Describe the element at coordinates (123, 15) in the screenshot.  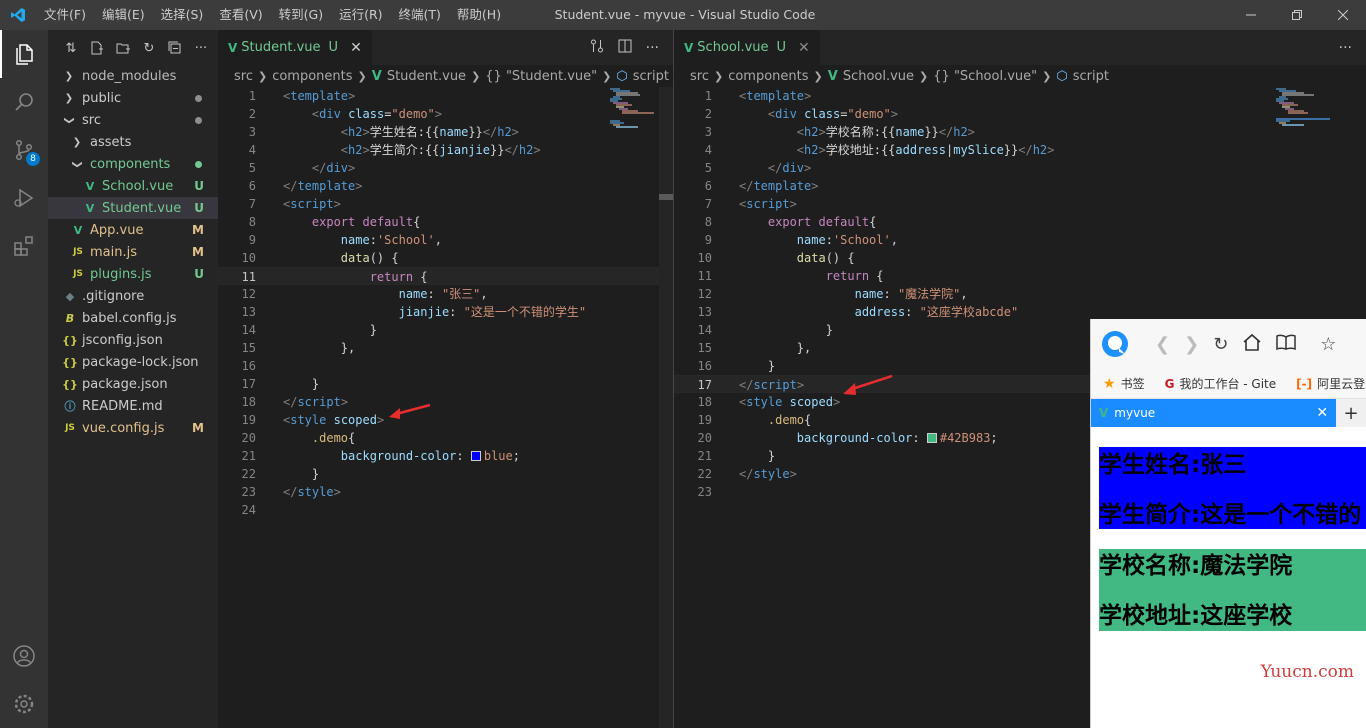
I see `menu-edit: 编辑(E)` at that location.